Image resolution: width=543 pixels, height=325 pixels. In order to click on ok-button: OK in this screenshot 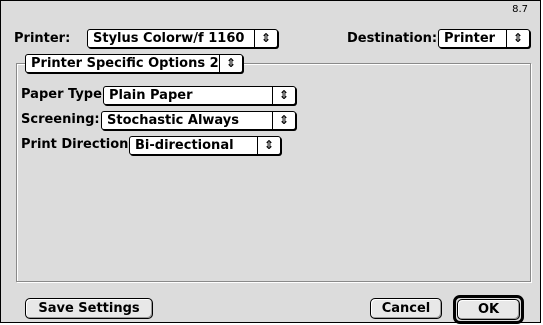, I will do `click(488, 309)`.